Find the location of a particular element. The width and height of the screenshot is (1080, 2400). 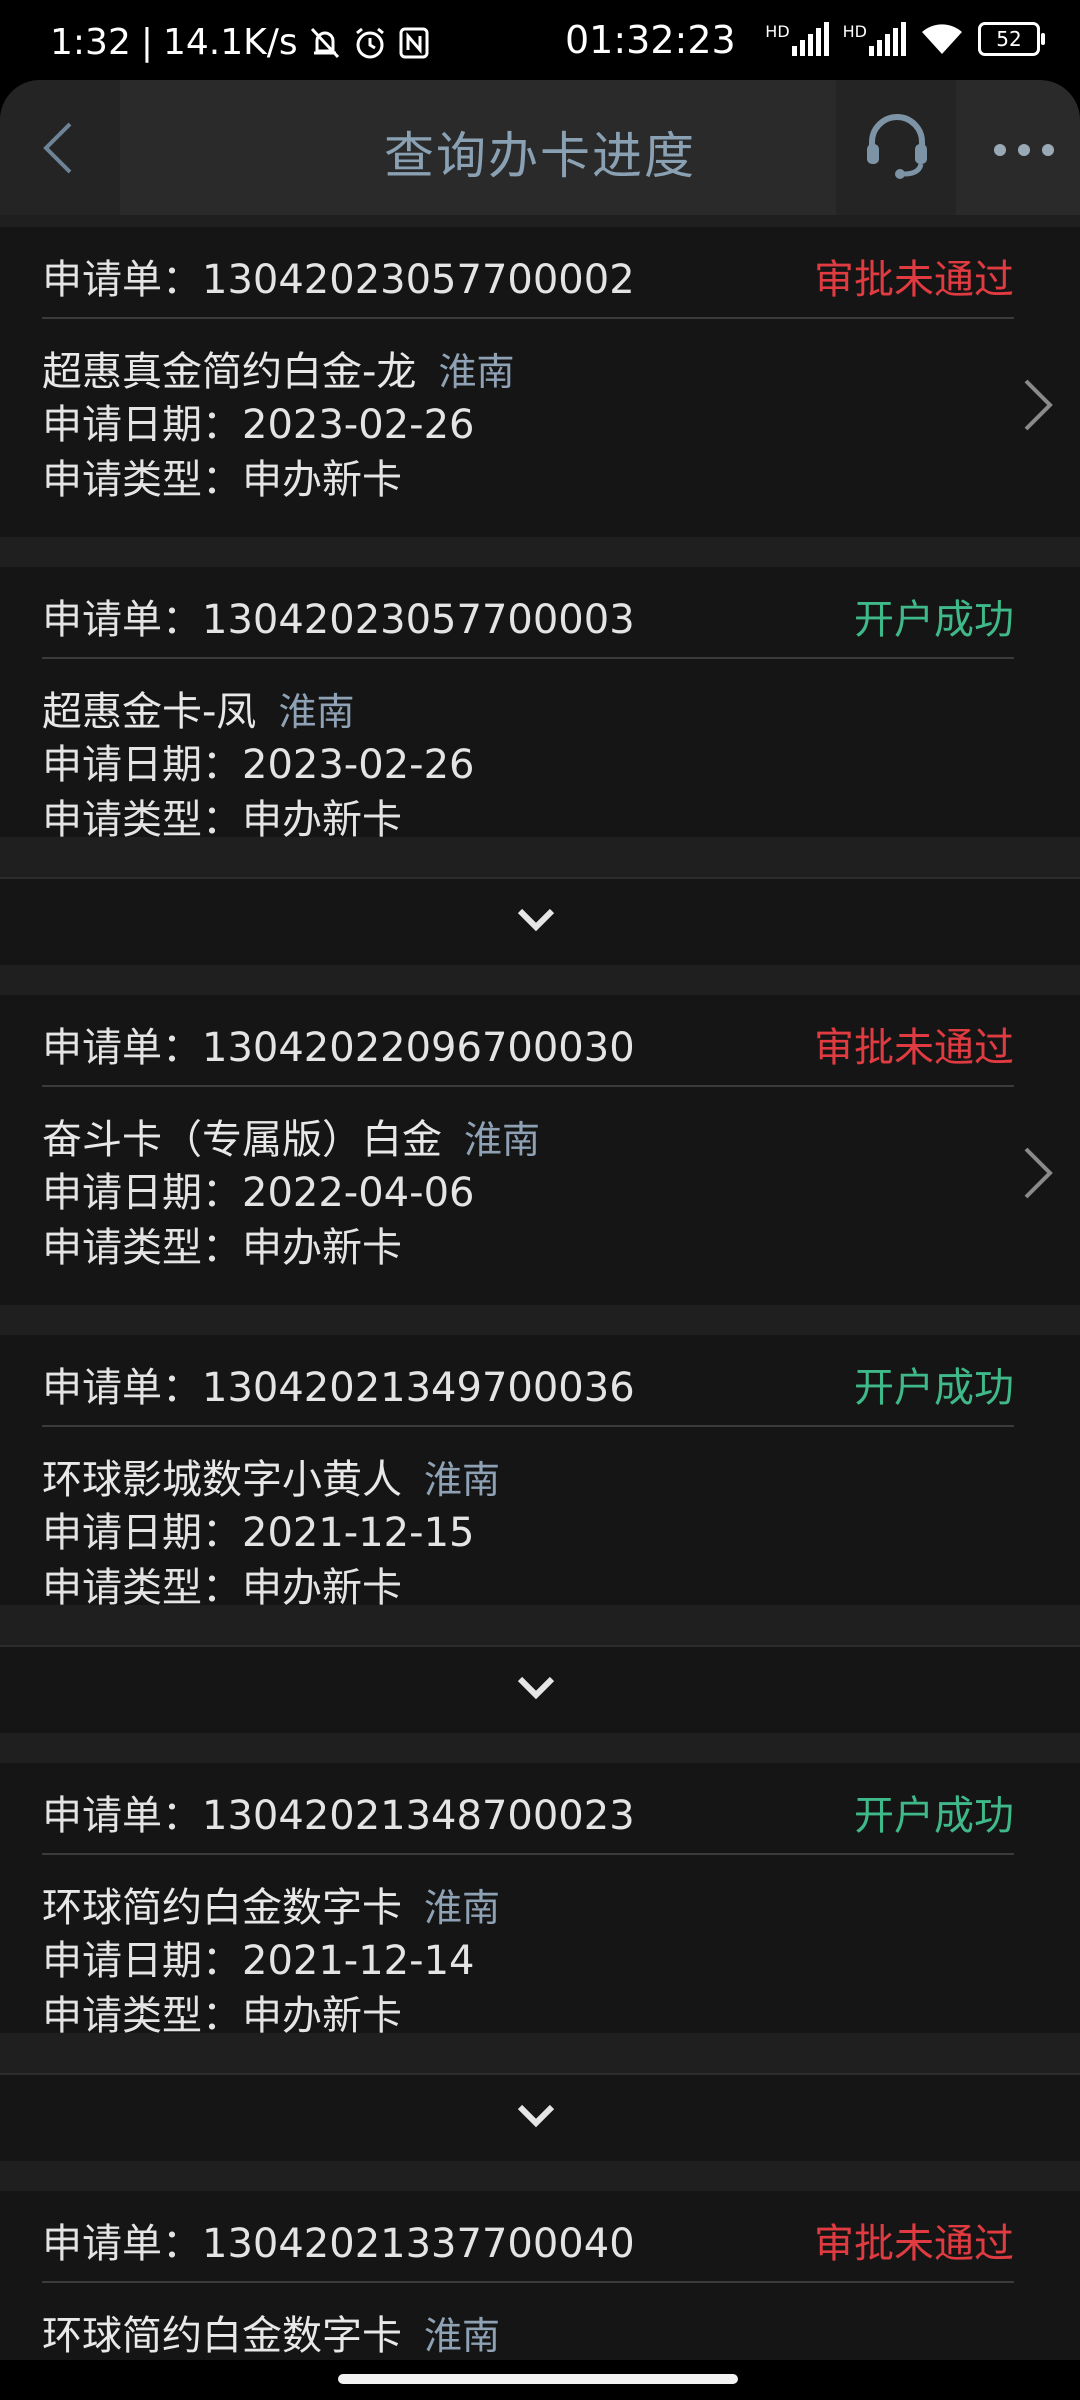

status-time: 1:32 is located at coordinates (90, 42).